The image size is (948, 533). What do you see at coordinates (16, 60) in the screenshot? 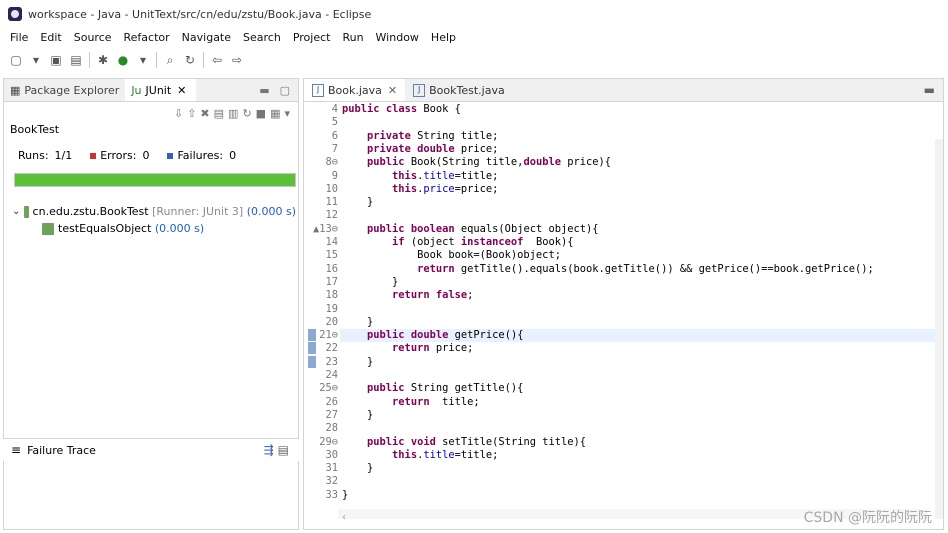
I see `new-icon: ▢` at bounding box center [16, 60].